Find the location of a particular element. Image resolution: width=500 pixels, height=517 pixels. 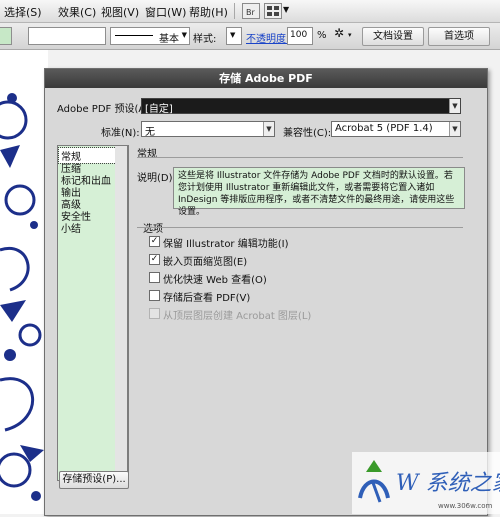

menu-select: 选择(S) is located at coordinates (23, 12).